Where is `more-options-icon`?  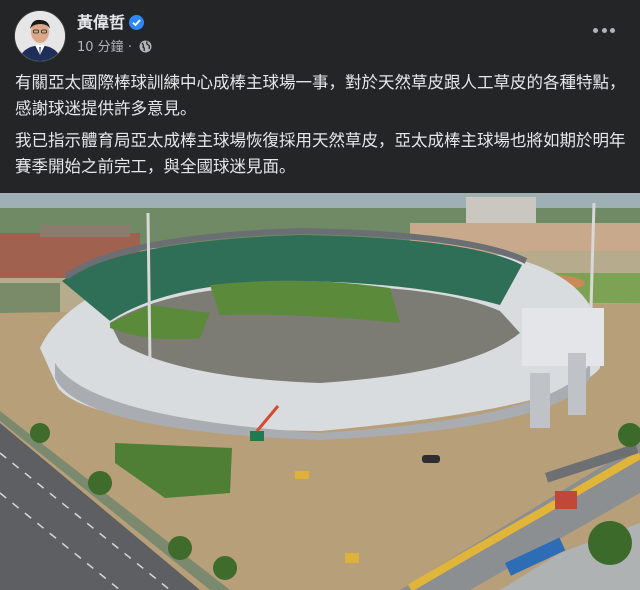 more-options-icon is located at coordinates (604, 30).